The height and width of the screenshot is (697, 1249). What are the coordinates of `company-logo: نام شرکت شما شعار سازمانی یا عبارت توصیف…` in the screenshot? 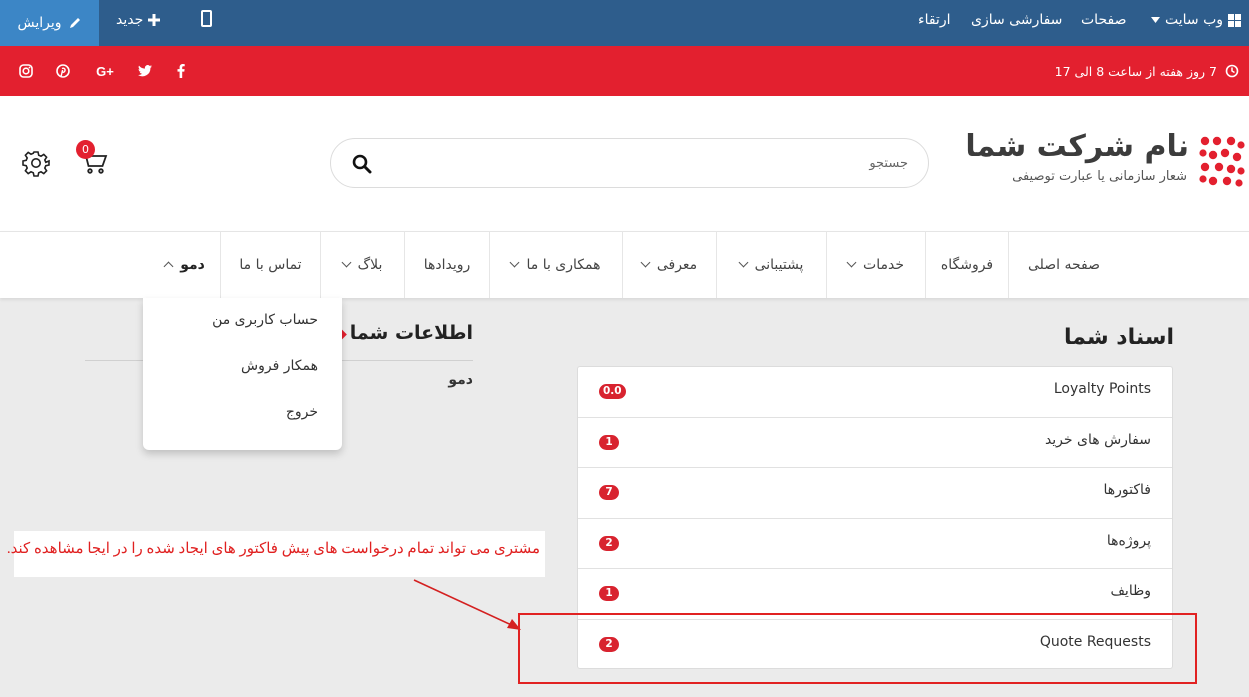 It's located at (1105, 159).